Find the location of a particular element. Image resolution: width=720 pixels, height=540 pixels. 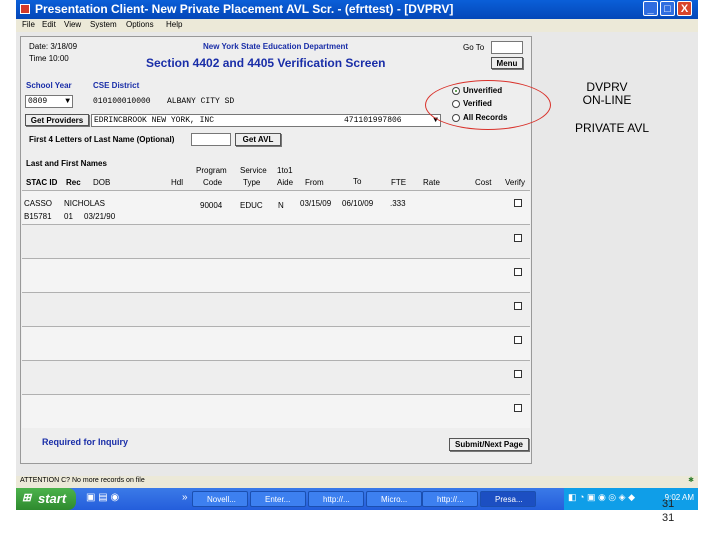

record-dob: 03/21/90 is located at coordinates (100, 216).